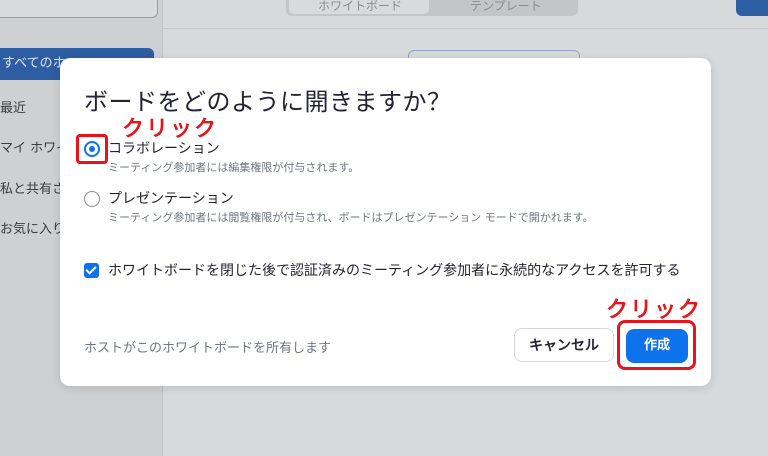  Describe the element at coordinates (171, 199) in the screenshot. I see `option-presentation-label: プレゼンテーション` at that location.